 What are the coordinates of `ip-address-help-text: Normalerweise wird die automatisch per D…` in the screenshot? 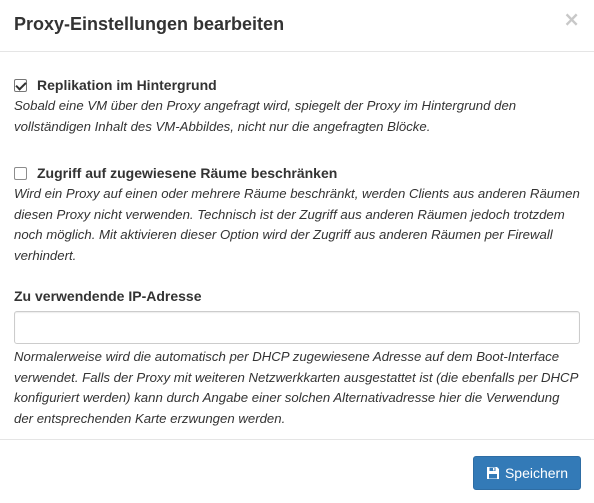 It's located at (296, 387).